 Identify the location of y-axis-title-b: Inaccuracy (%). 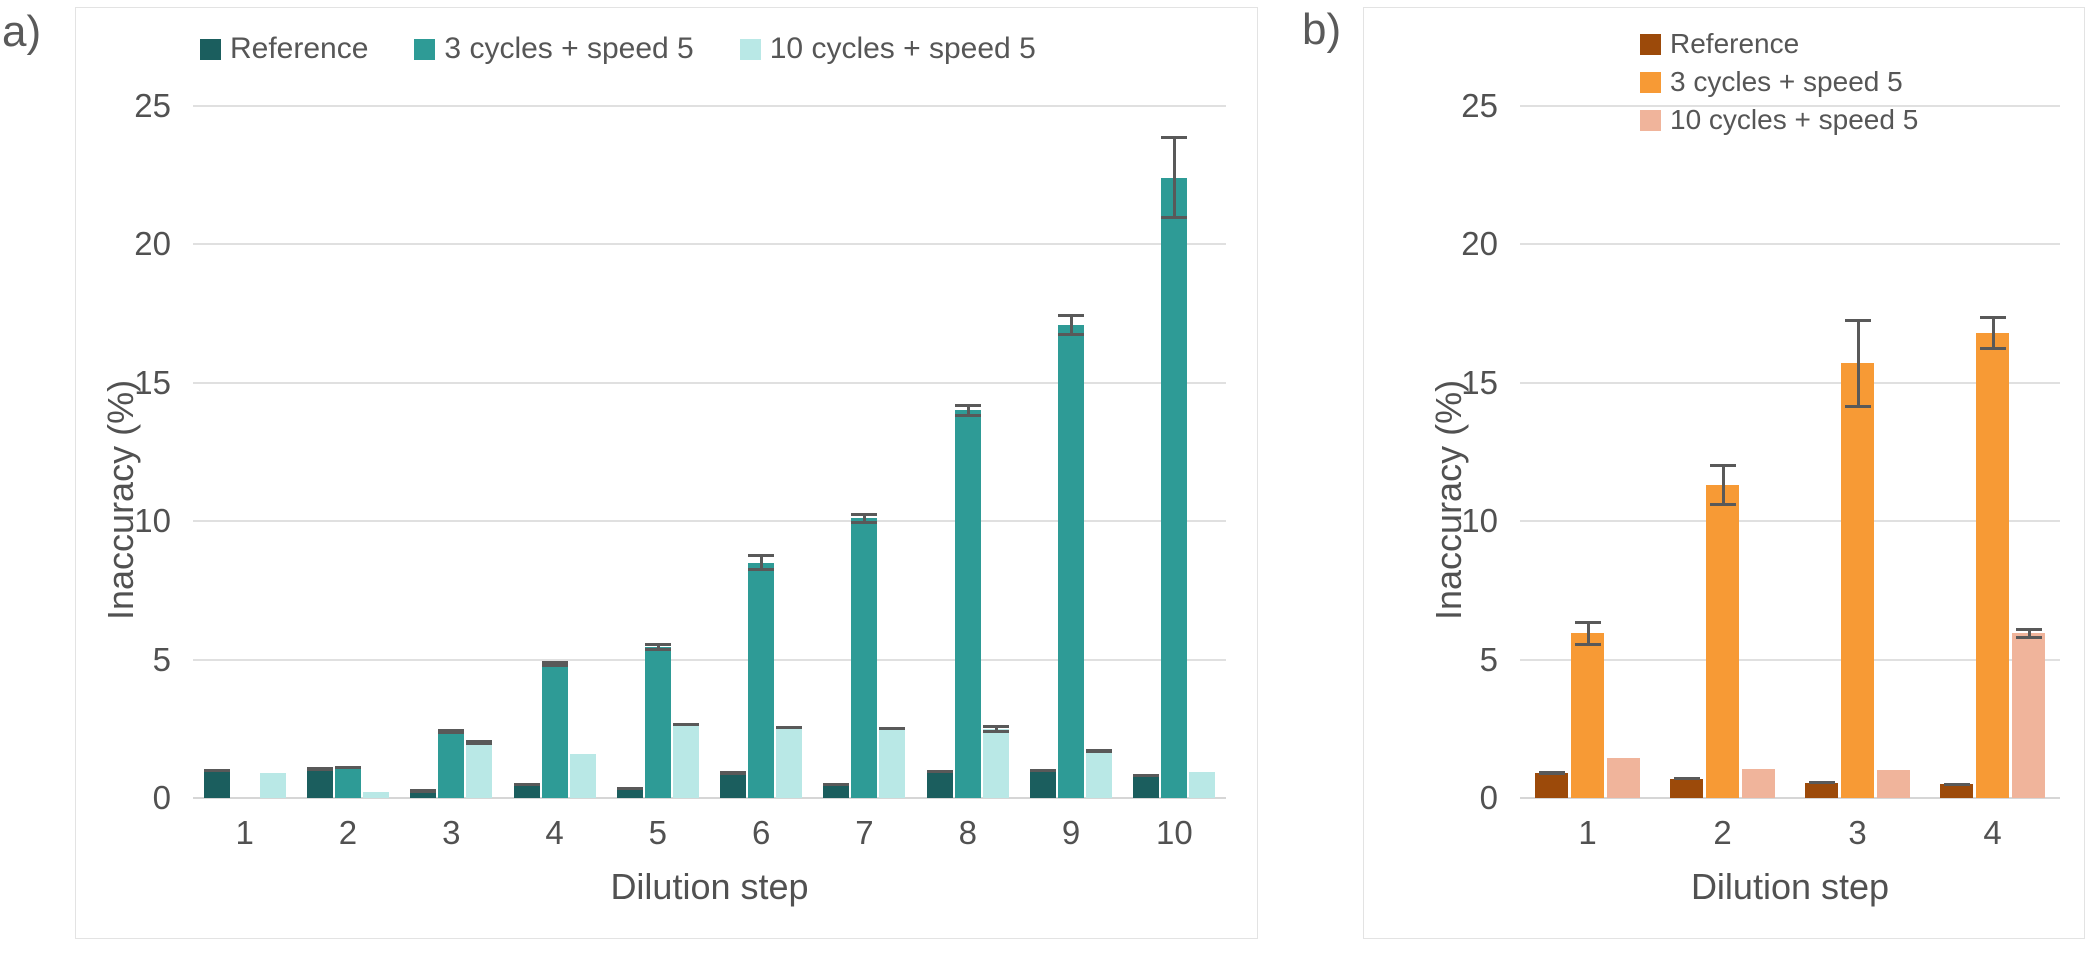
(1448, 499).